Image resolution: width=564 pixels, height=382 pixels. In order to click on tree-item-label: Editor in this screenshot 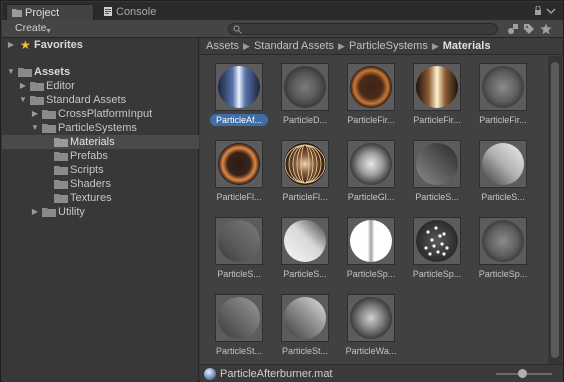, I will do `click(60, 86)`.